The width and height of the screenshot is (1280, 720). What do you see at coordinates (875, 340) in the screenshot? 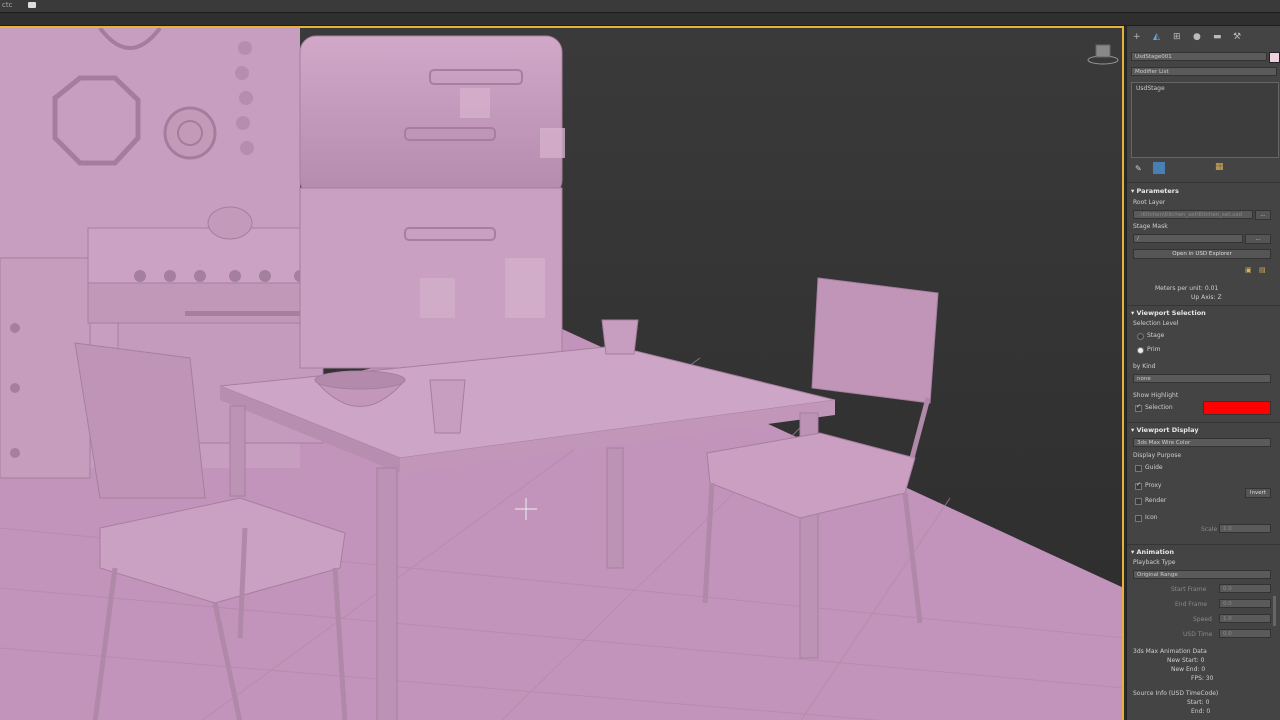
I see `chair-right-back` at bounding box center [875, 340].